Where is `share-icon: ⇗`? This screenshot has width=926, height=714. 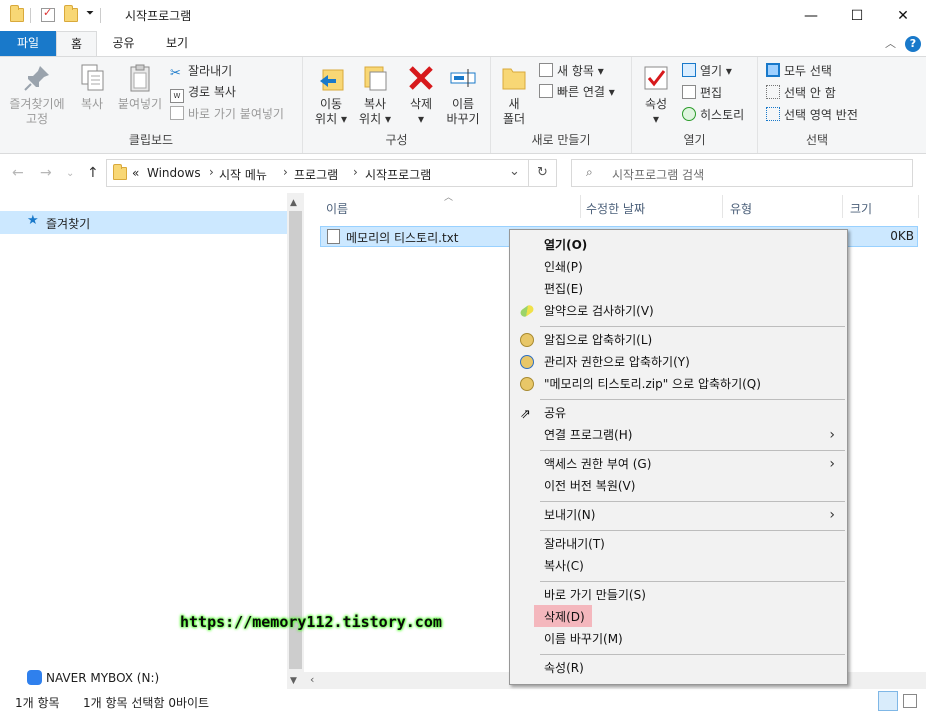
share-icon: ⇗ is located at coordinates (525, 414).